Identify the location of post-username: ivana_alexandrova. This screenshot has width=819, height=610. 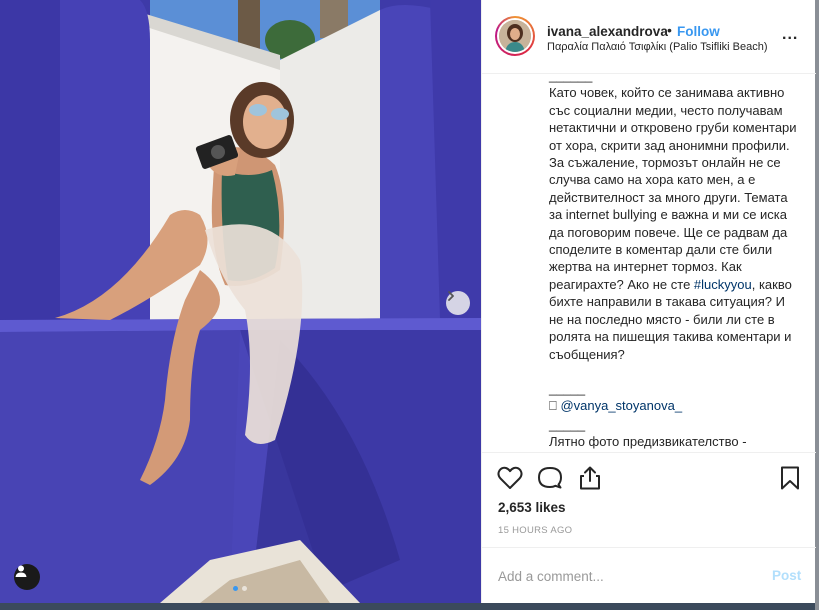
(607, 31).